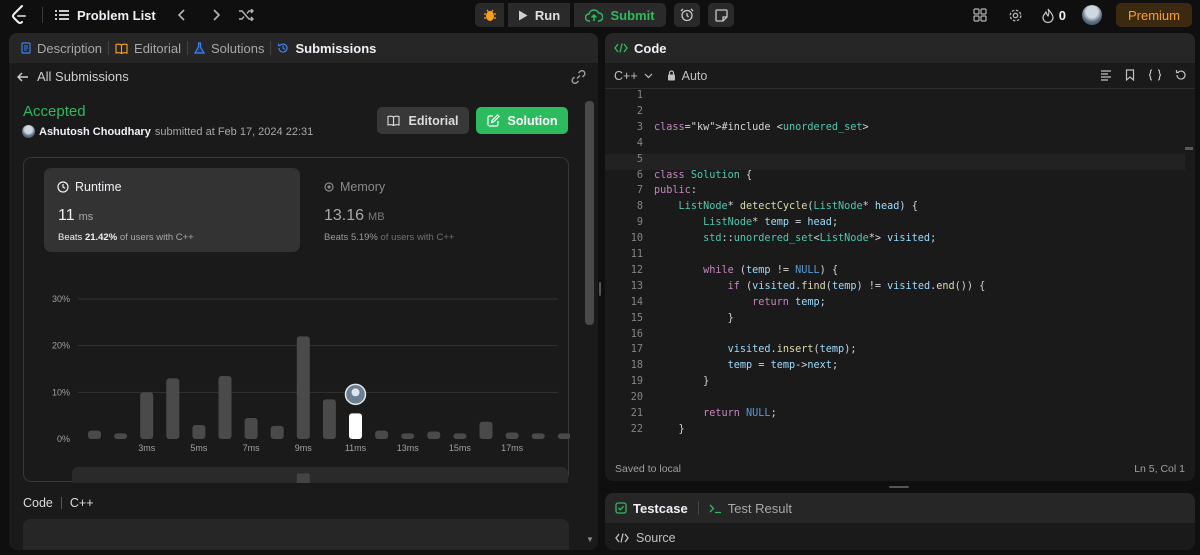 The image size is (1200, 555). I want to click on code-line: 17 visited.insert(temp);, so click(895, 352).